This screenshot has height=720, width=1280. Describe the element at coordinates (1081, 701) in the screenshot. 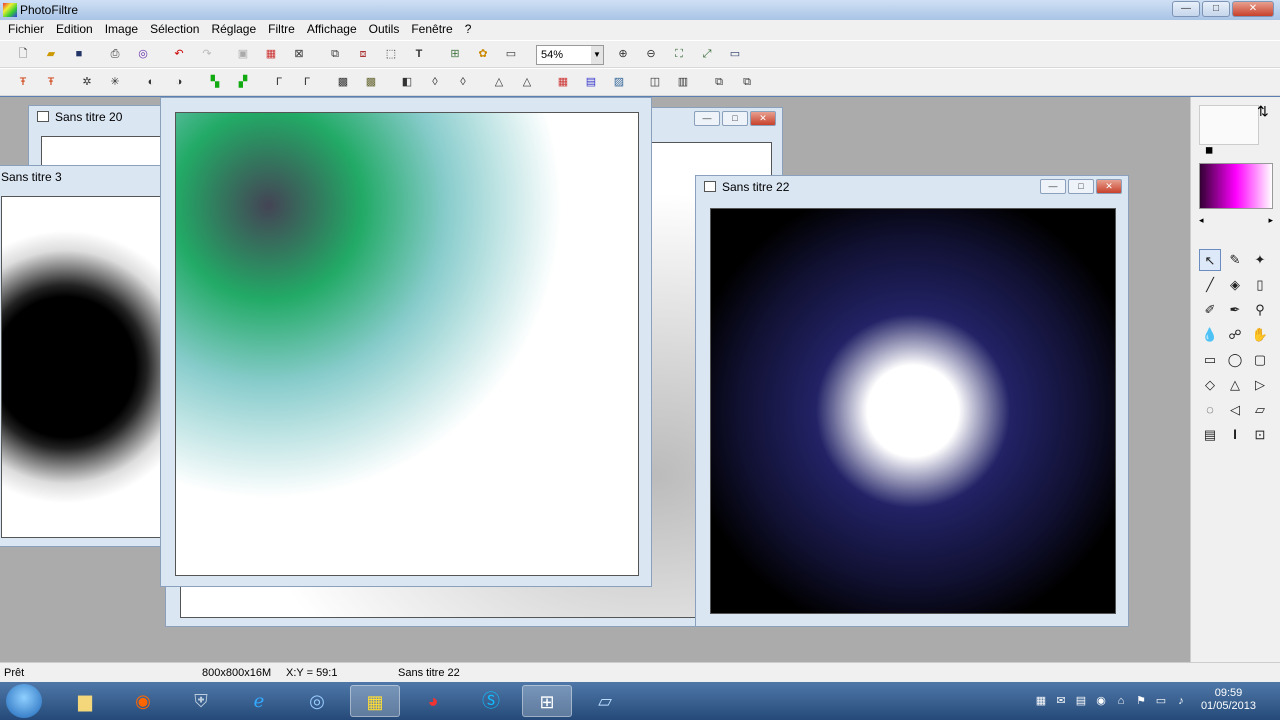

I see `tray-network-icon: ▤` at that location.